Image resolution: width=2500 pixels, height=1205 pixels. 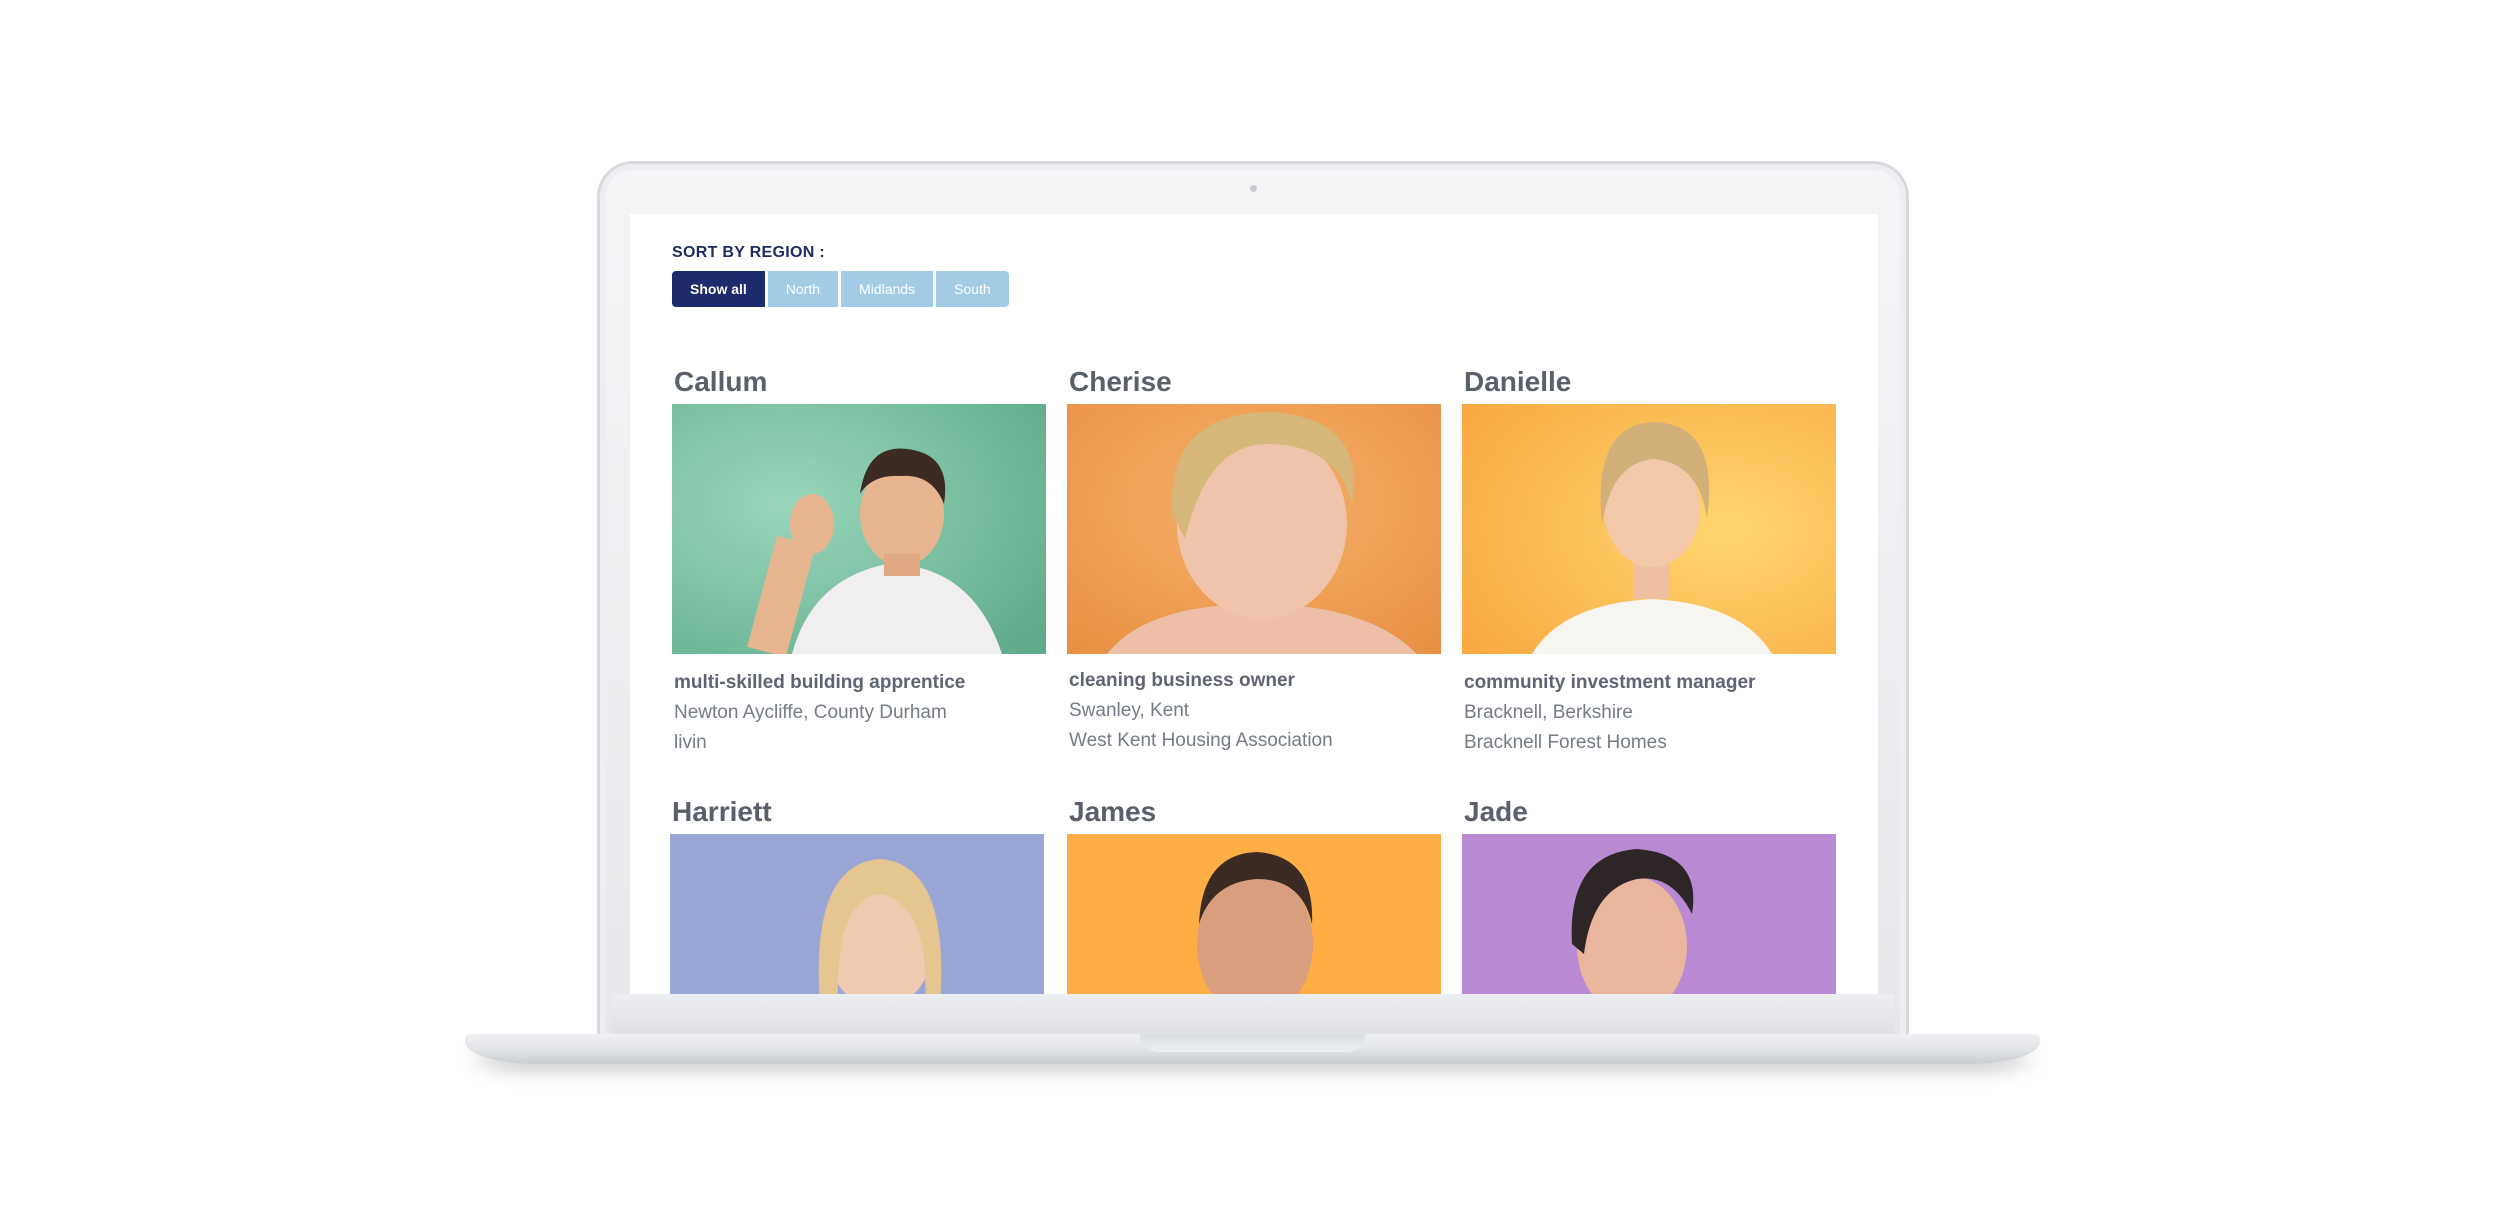 What do you see at coordinates (803, 289) in the screenshot?
I see `filter-north-button: North` at bounding box center [803, 289].